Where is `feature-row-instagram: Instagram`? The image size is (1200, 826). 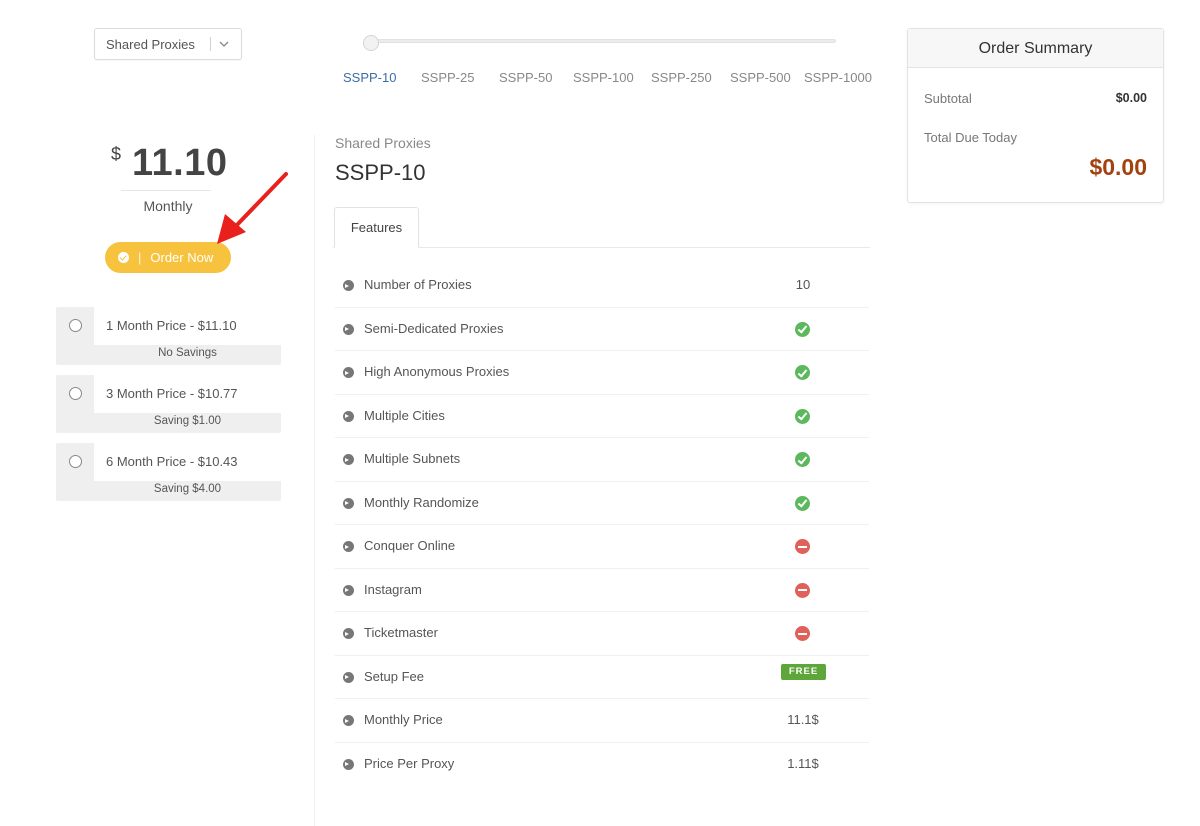
feature-row-instagram: Instagram is located at coordinates (602, 590).